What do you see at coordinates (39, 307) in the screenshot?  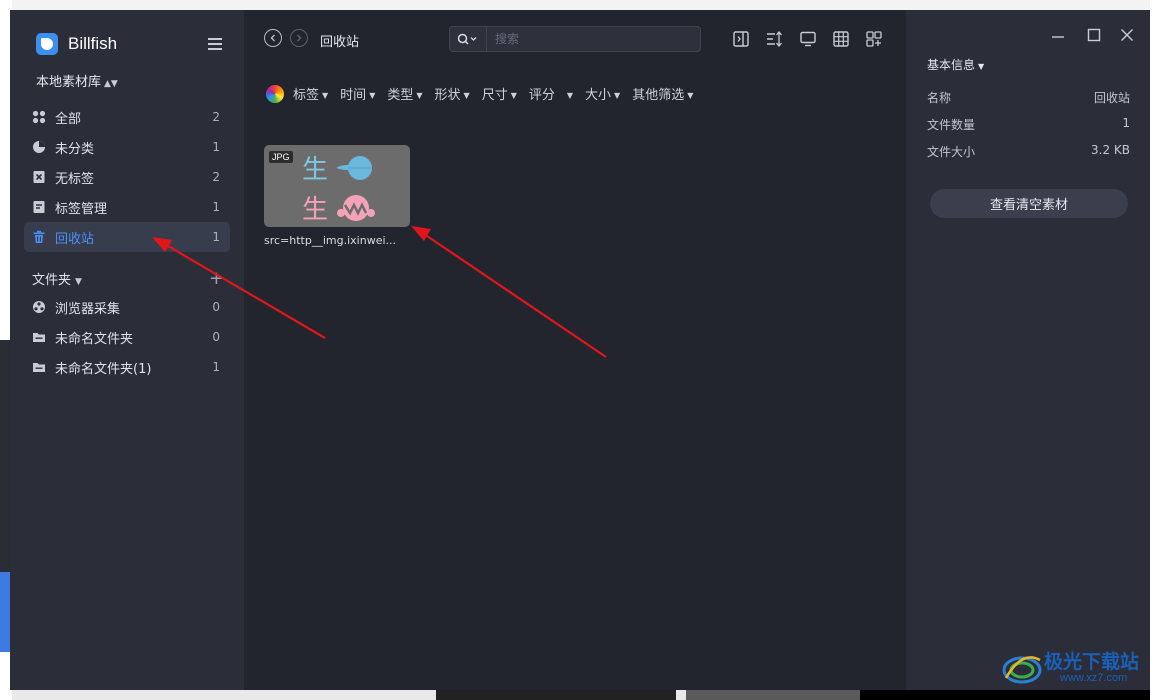 I see `browser-collect-icon` at bounding box center [39, 307].